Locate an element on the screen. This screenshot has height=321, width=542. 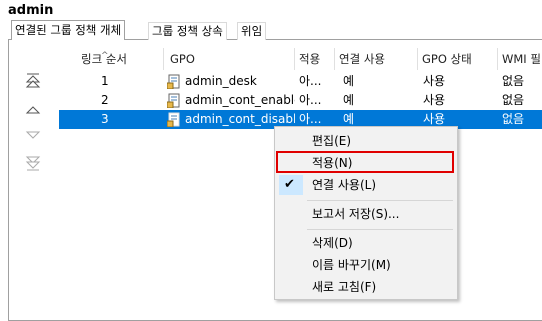
menu-item-refresh: 새로 고침(F) is located at coordinates (366, 287).